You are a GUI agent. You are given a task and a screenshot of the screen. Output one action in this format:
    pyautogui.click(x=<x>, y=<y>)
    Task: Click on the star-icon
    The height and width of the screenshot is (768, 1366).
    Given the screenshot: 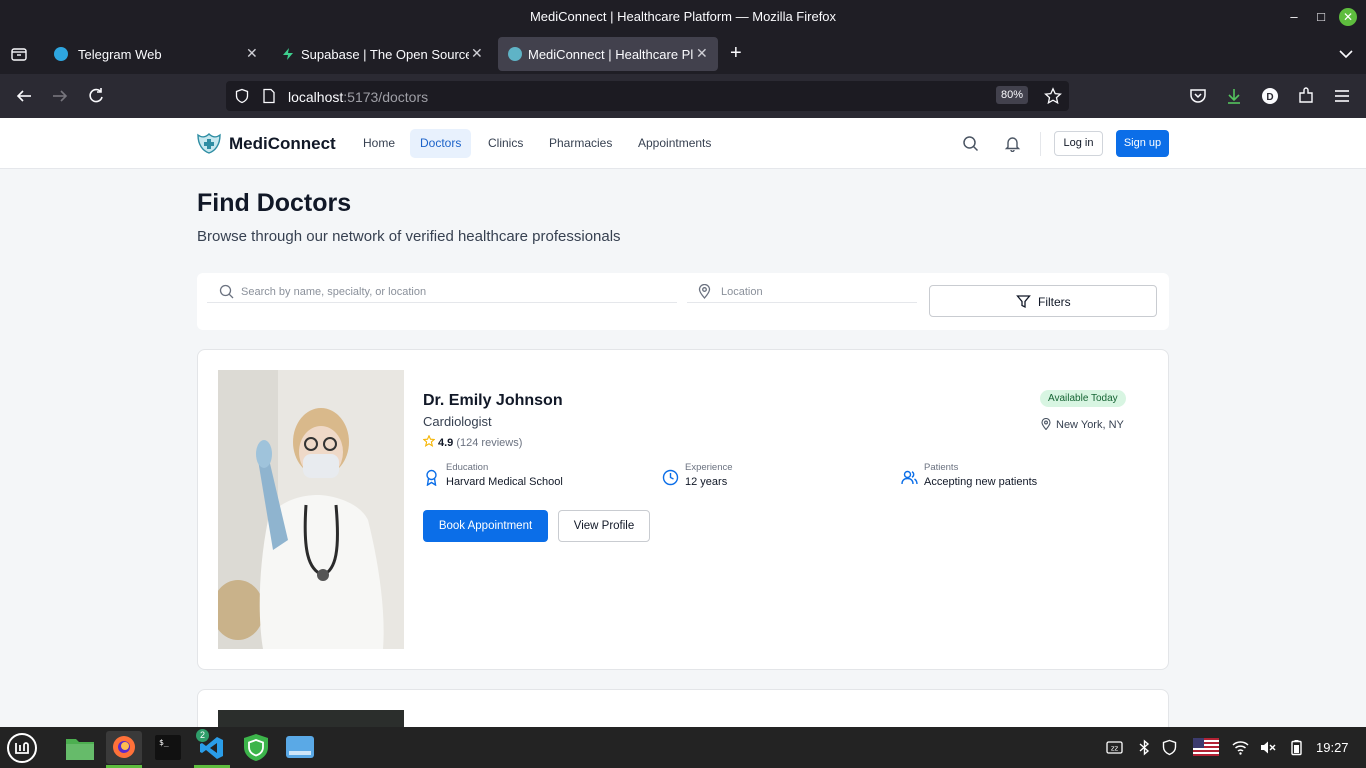 What is the action you would take?
    pyautogui.click(x=429, y=441)
    